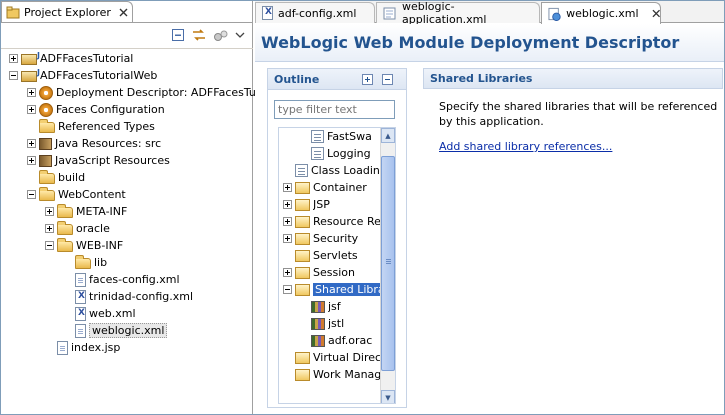 Image resolution: width=725 pixels, height=415 pixels. What do you see at coordinates (388, 259) in the screenshot?
I see `scroll-grip` at bounding box center [388, 259].